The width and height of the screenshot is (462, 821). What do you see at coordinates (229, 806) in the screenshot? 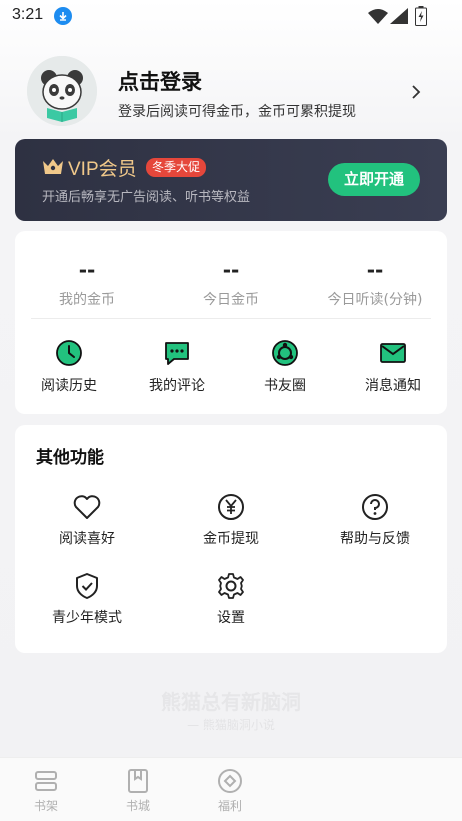
I see `nav-label: 福利` at bounding box center [229, 806].